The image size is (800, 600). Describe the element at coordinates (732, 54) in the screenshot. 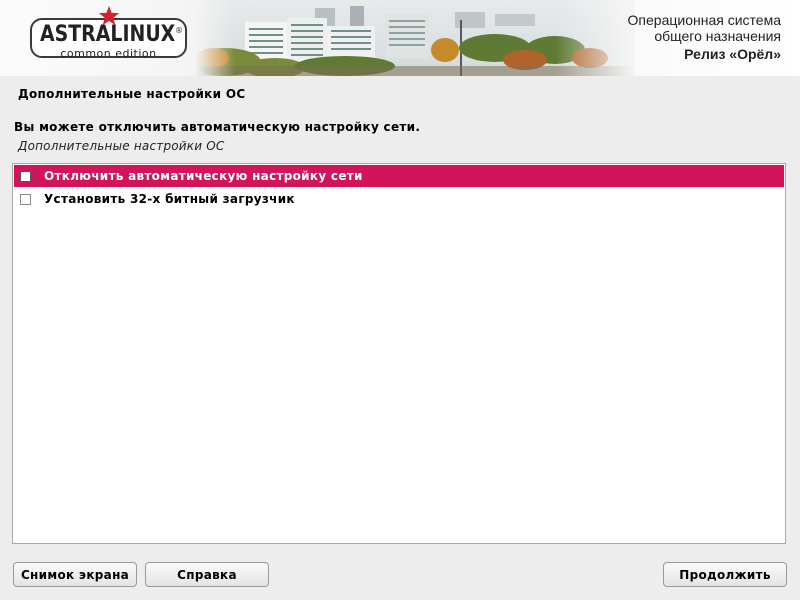

I see `release-name: Релиз «Орёл»` at that location.